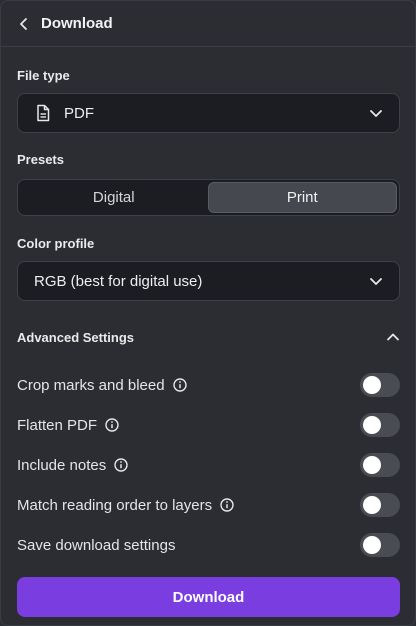 Image resolution: width=416 pixels, height=626 pixels. What do you see at coordinates (43, 113) in the screenshot?
I see `document-icon` at bounding box center [43, 113].